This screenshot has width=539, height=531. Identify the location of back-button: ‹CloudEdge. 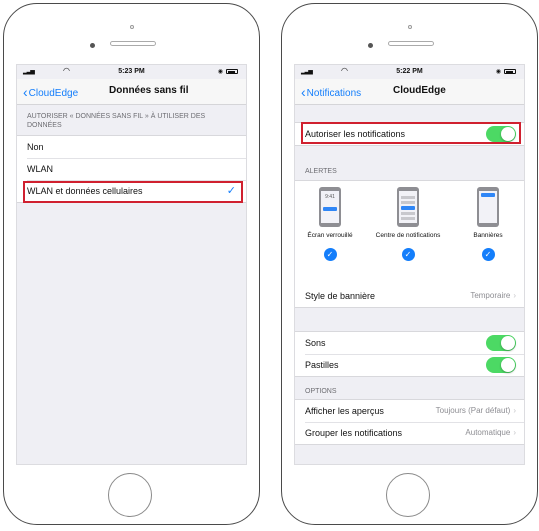
(50, 92).